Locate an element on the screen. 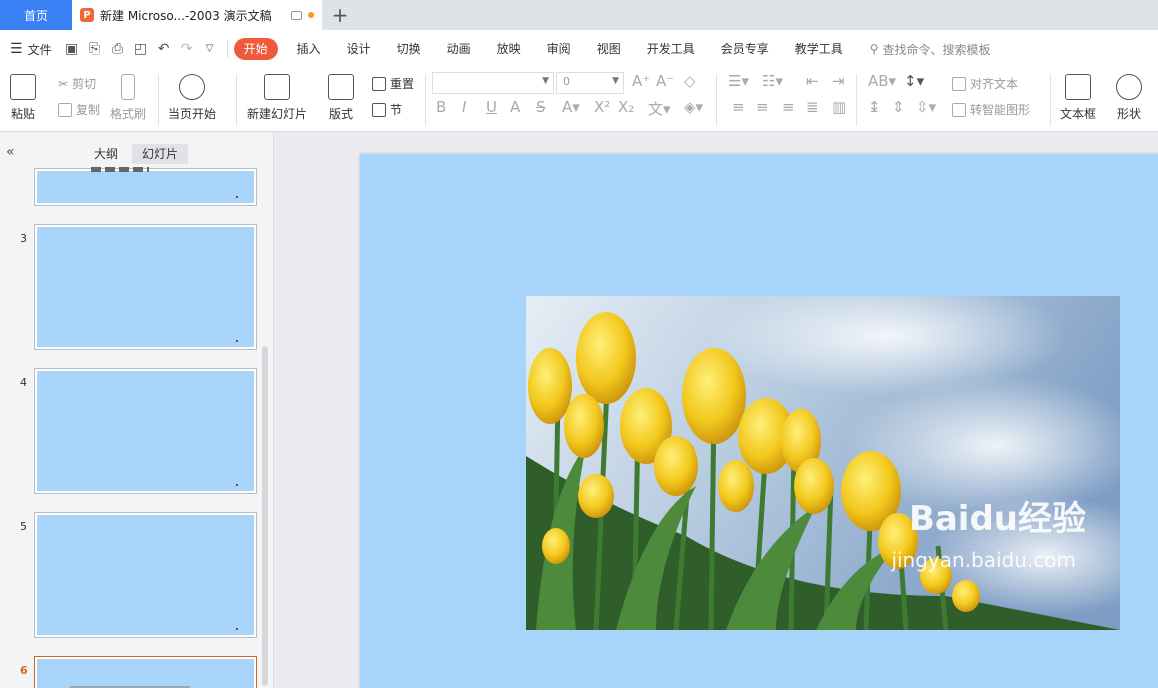 Image resolution: width=1158 pixels, height=688 pixels. justify-icon: ≣ is located at coordinates (812, 107).